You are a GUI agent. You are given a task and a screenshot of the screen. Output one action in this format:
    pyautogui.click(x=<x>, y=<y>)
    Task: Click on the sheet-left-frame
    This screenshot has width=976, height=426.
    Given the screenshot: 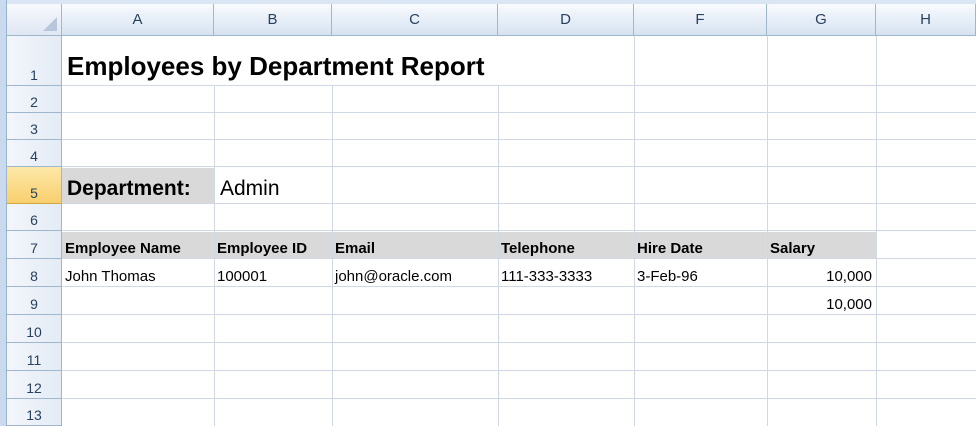 What is the action you would take?
    pyautogui.click(x=3, y=213)
    